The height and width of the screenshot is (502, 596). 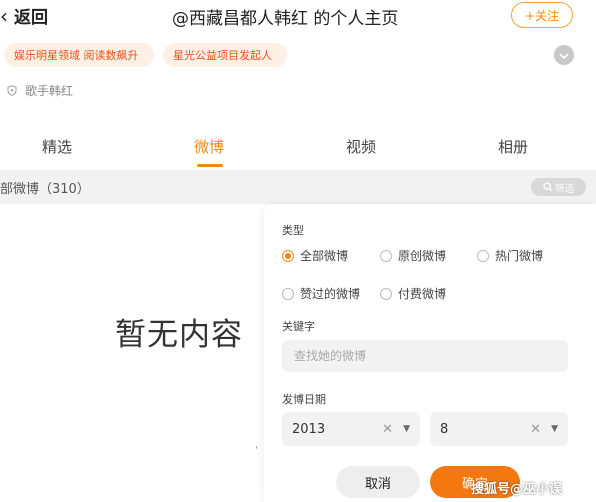 I want to click on radio-paid-weibo: 付费微博, so click(x=413, y=293).